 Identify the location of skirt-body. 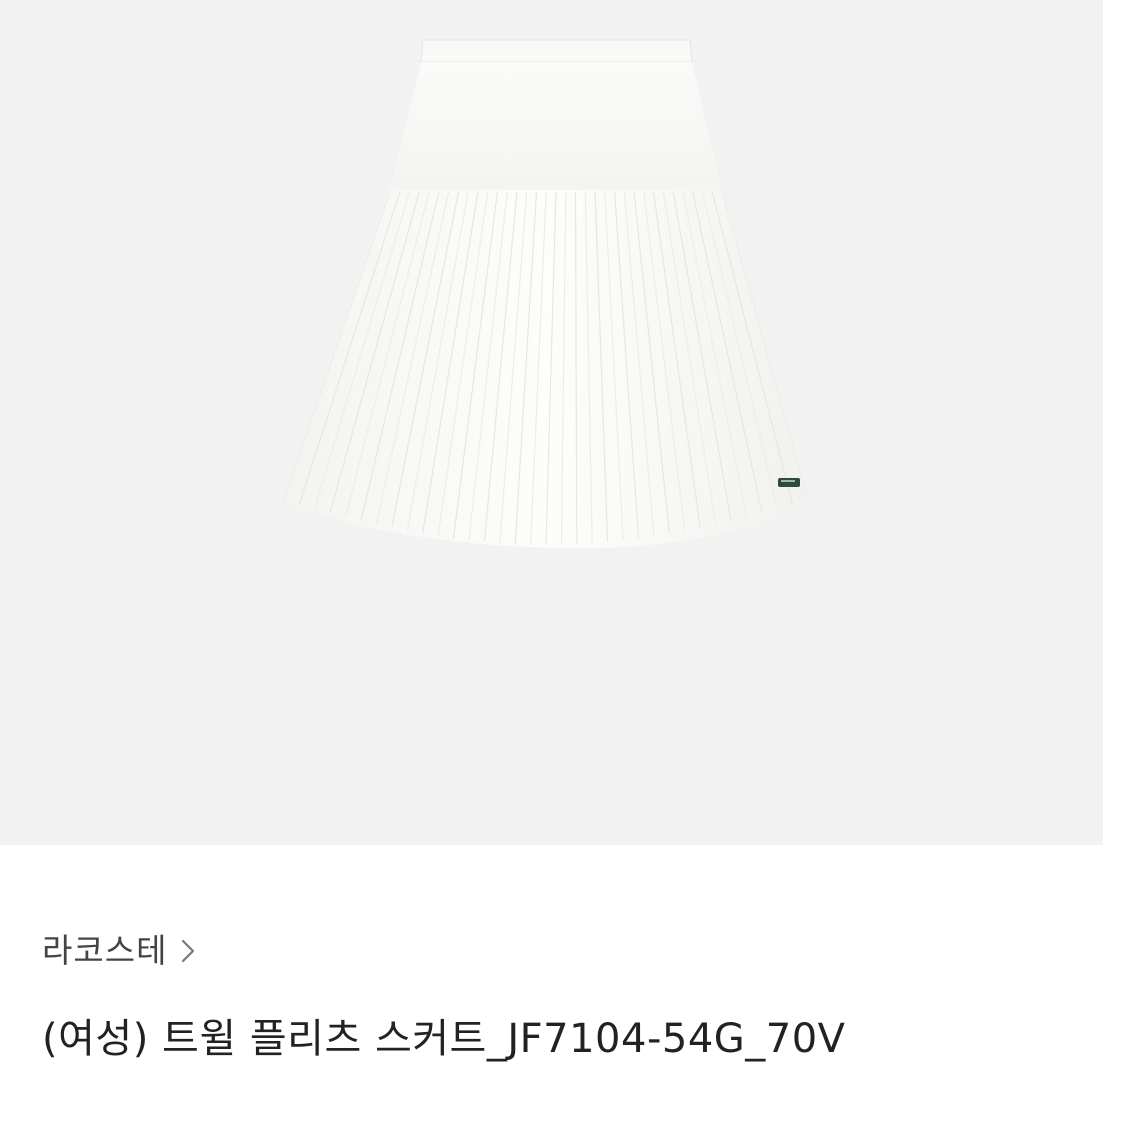
(546, 369).